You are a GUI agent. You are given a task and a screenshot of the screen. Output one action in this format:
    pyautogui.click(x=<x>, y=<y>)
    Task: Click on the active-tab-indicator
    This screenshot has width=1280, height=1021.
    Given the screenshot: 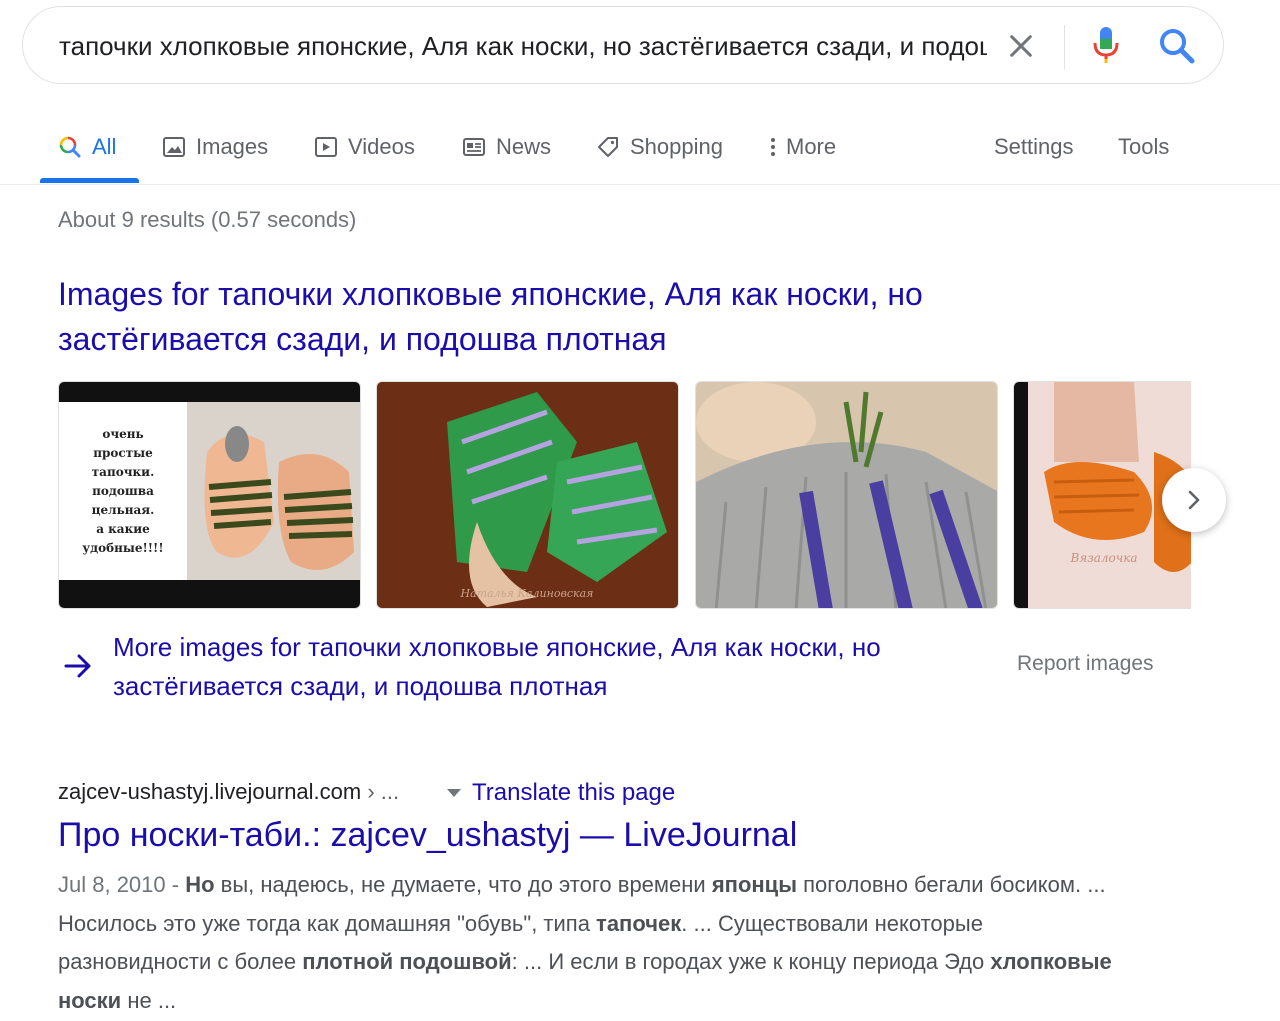 What is the action you would take?
    pyautogui.click(x=89, y=180)
    